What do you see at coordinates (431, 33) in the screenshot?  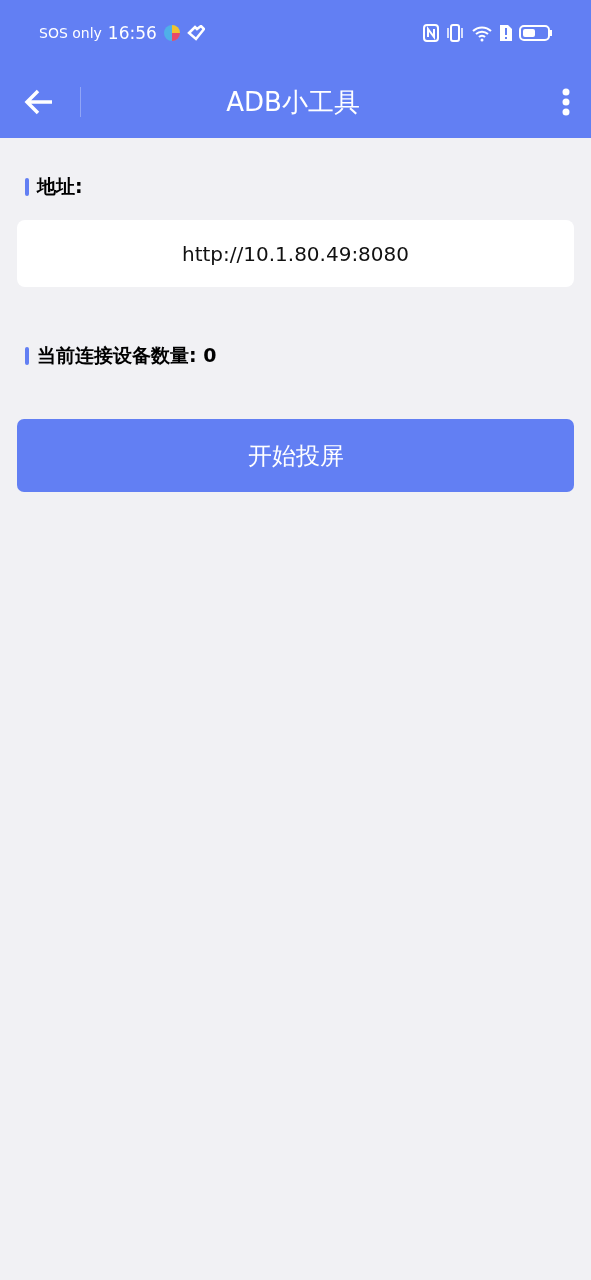 I see `nfc-icon` at bounding box center [431, 33].